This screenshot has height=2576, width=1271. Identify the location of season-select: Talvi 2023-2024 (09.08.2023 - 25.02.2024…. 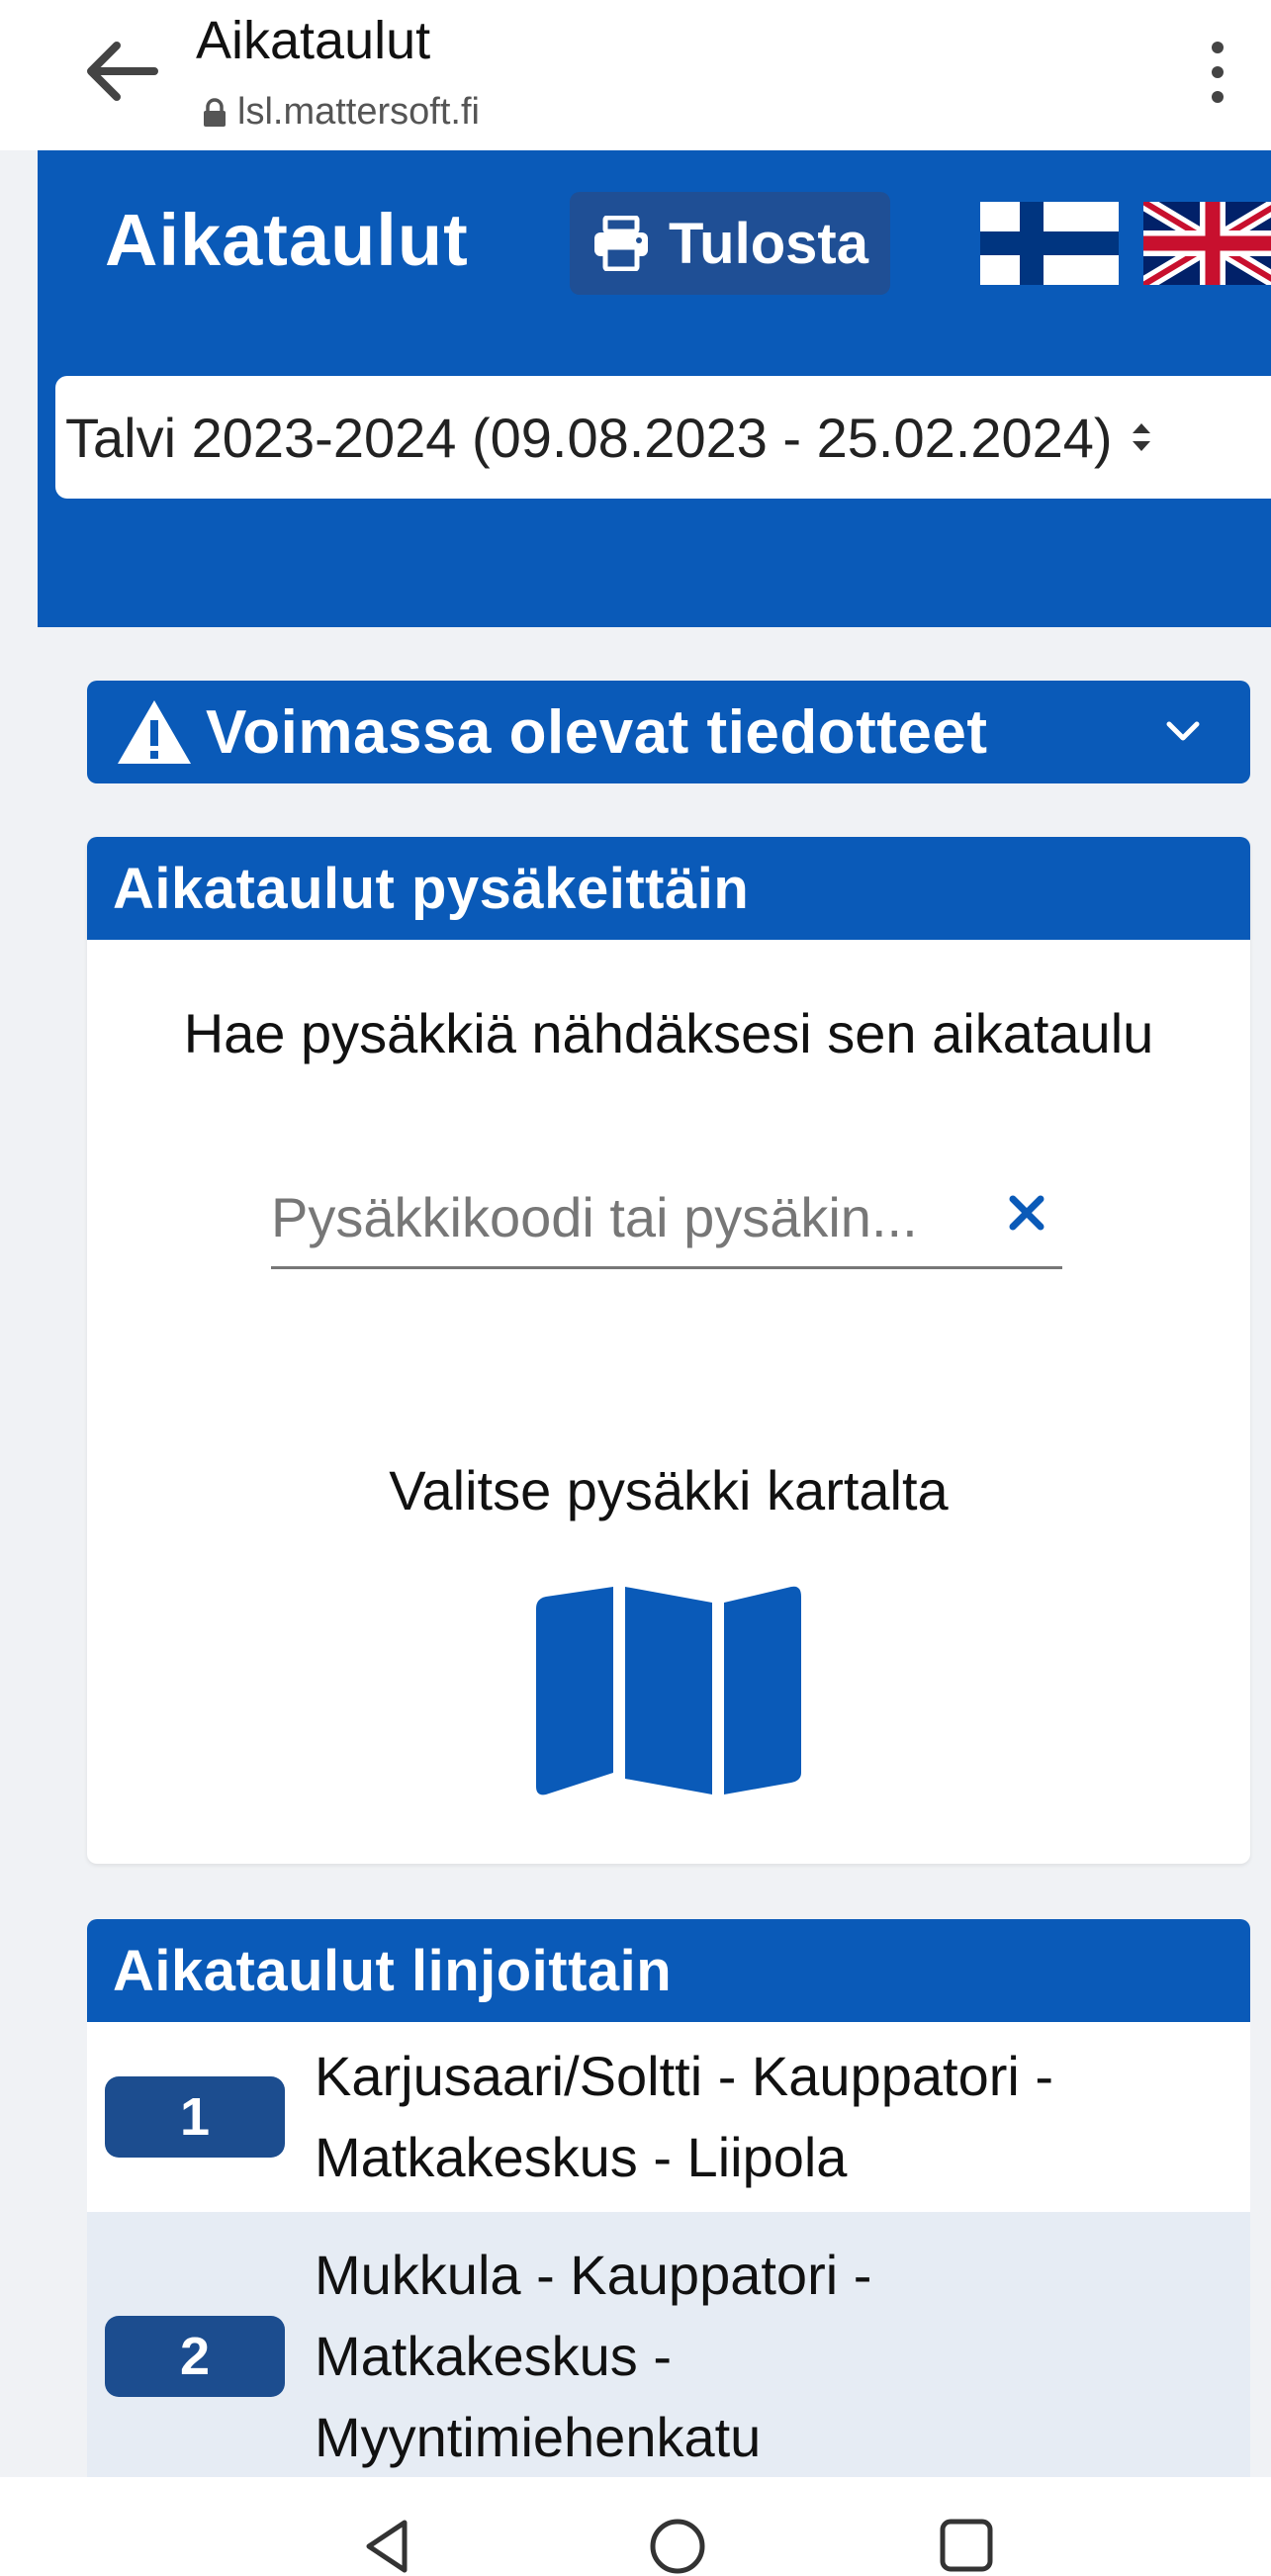
(663, 438).